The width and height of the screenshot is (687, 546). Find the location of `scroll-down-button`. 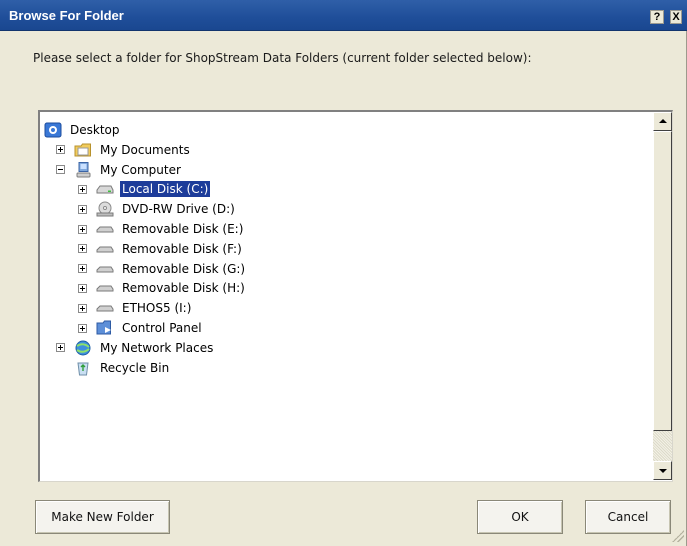

scroll-down-button is located at coordinates (662, 470).